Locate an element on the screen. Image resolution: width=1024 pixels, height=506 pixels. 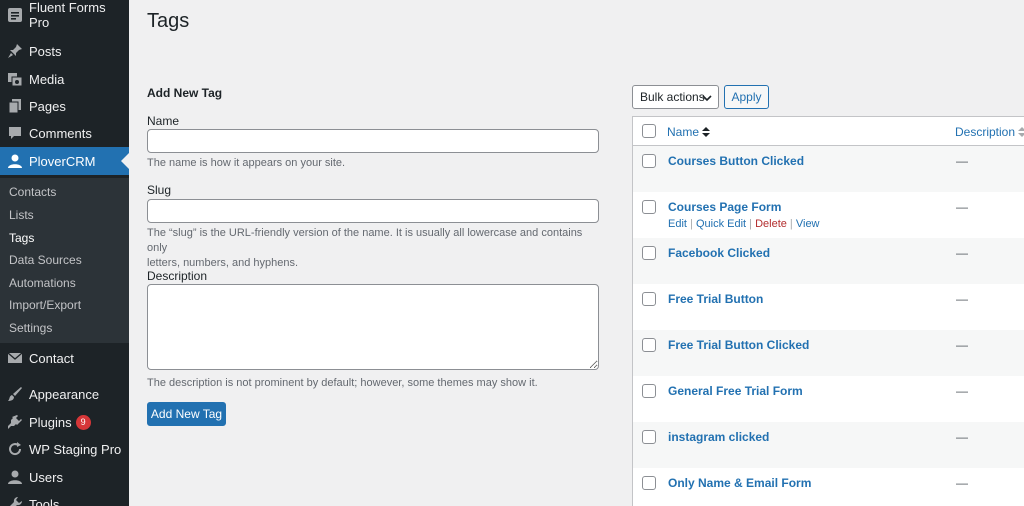
tag-name-input is located at coordinates (373, 141).